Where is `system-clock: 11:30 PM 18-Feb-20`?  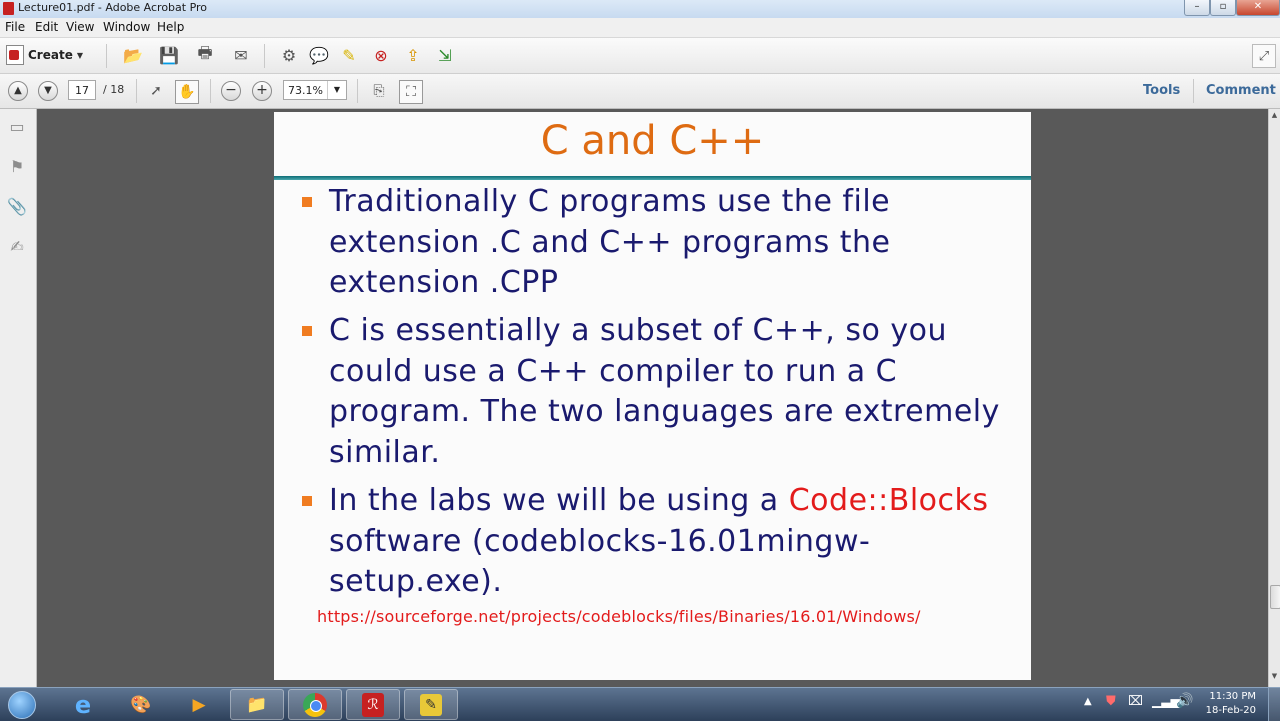 system-clock: 11:30 PM 18-Feb-20 is located at coordinates (1231, 704).